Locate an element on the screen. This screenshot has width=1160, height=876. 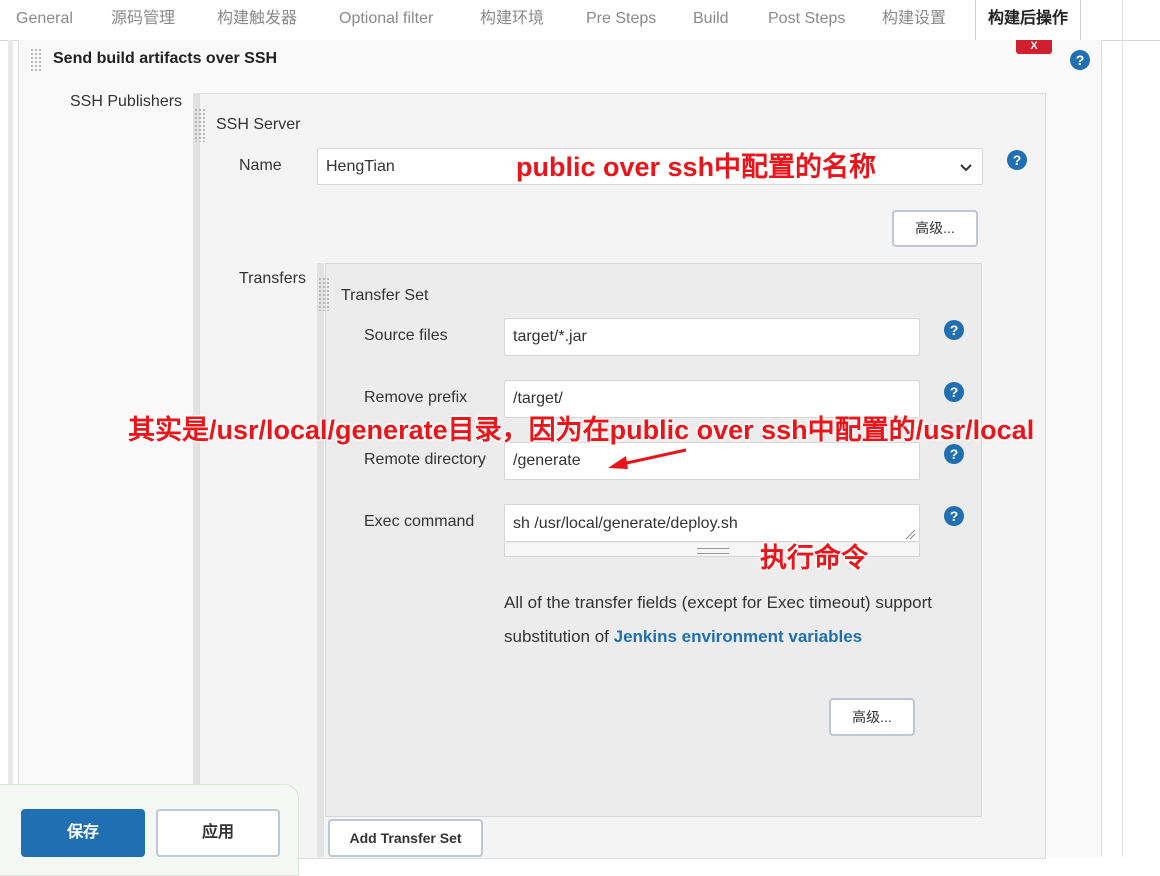
left-gutter is located at coordinates (10, 448).